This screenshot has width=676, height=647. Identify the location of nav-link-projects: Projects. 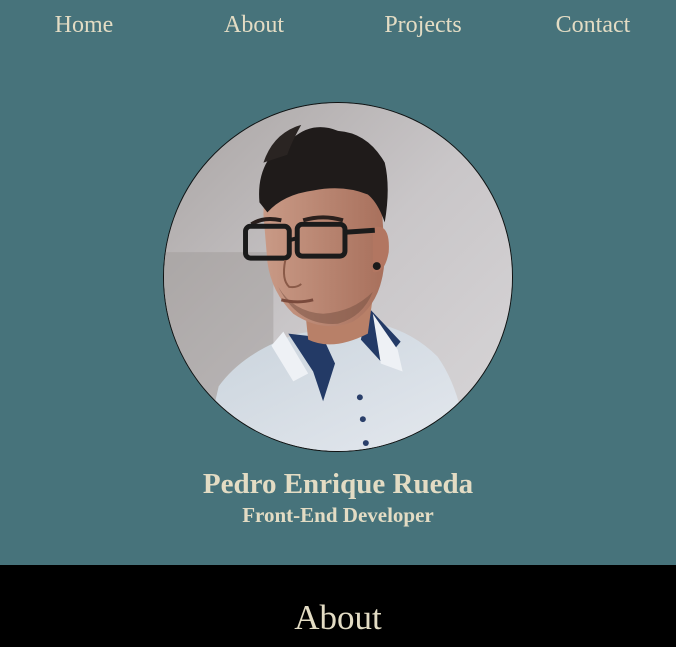
(422, 25).